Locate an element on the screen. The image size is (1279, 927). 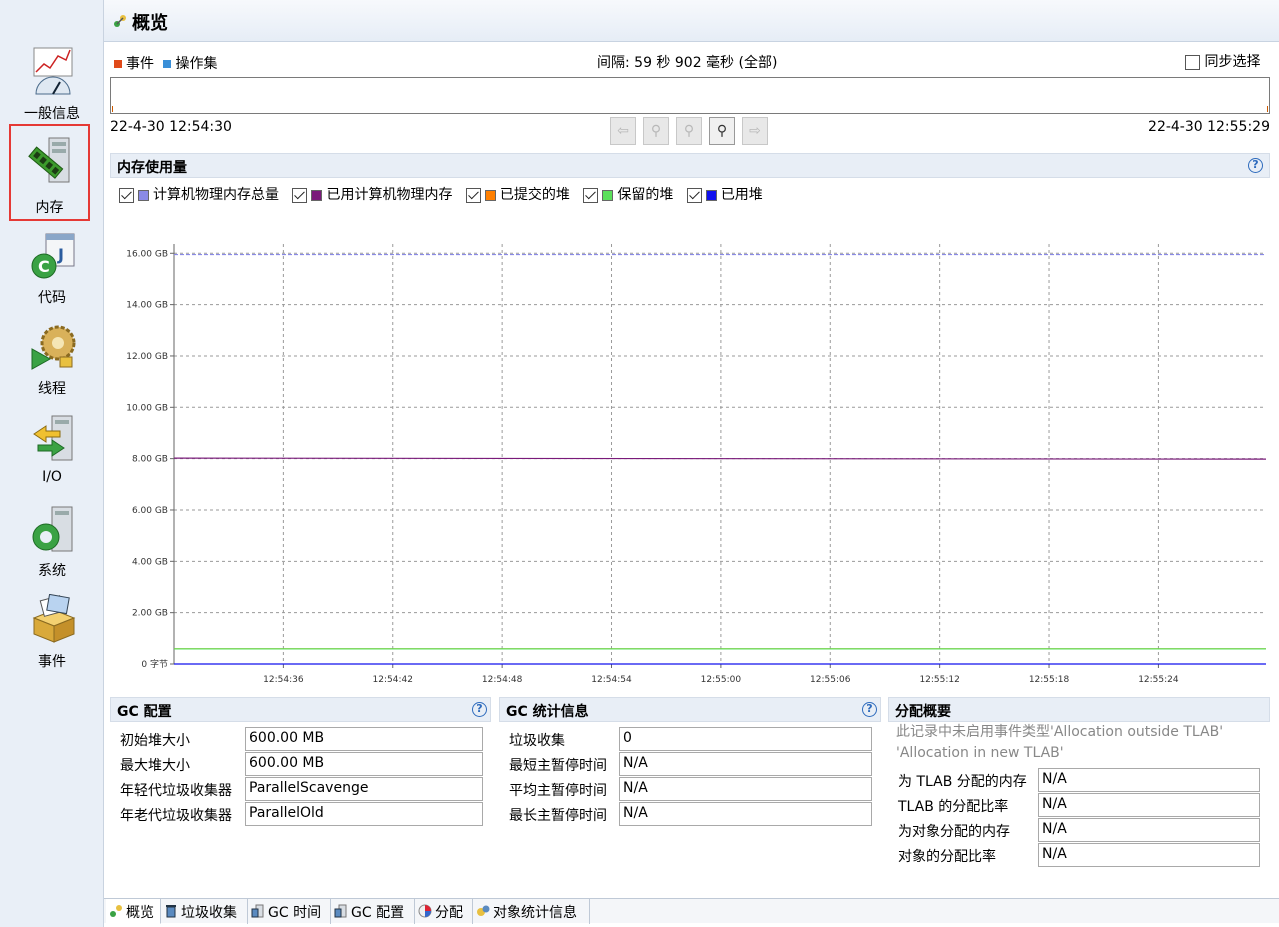
legend-item-reserved-heap: 保留的堆 is located at coordinates (628, 194).